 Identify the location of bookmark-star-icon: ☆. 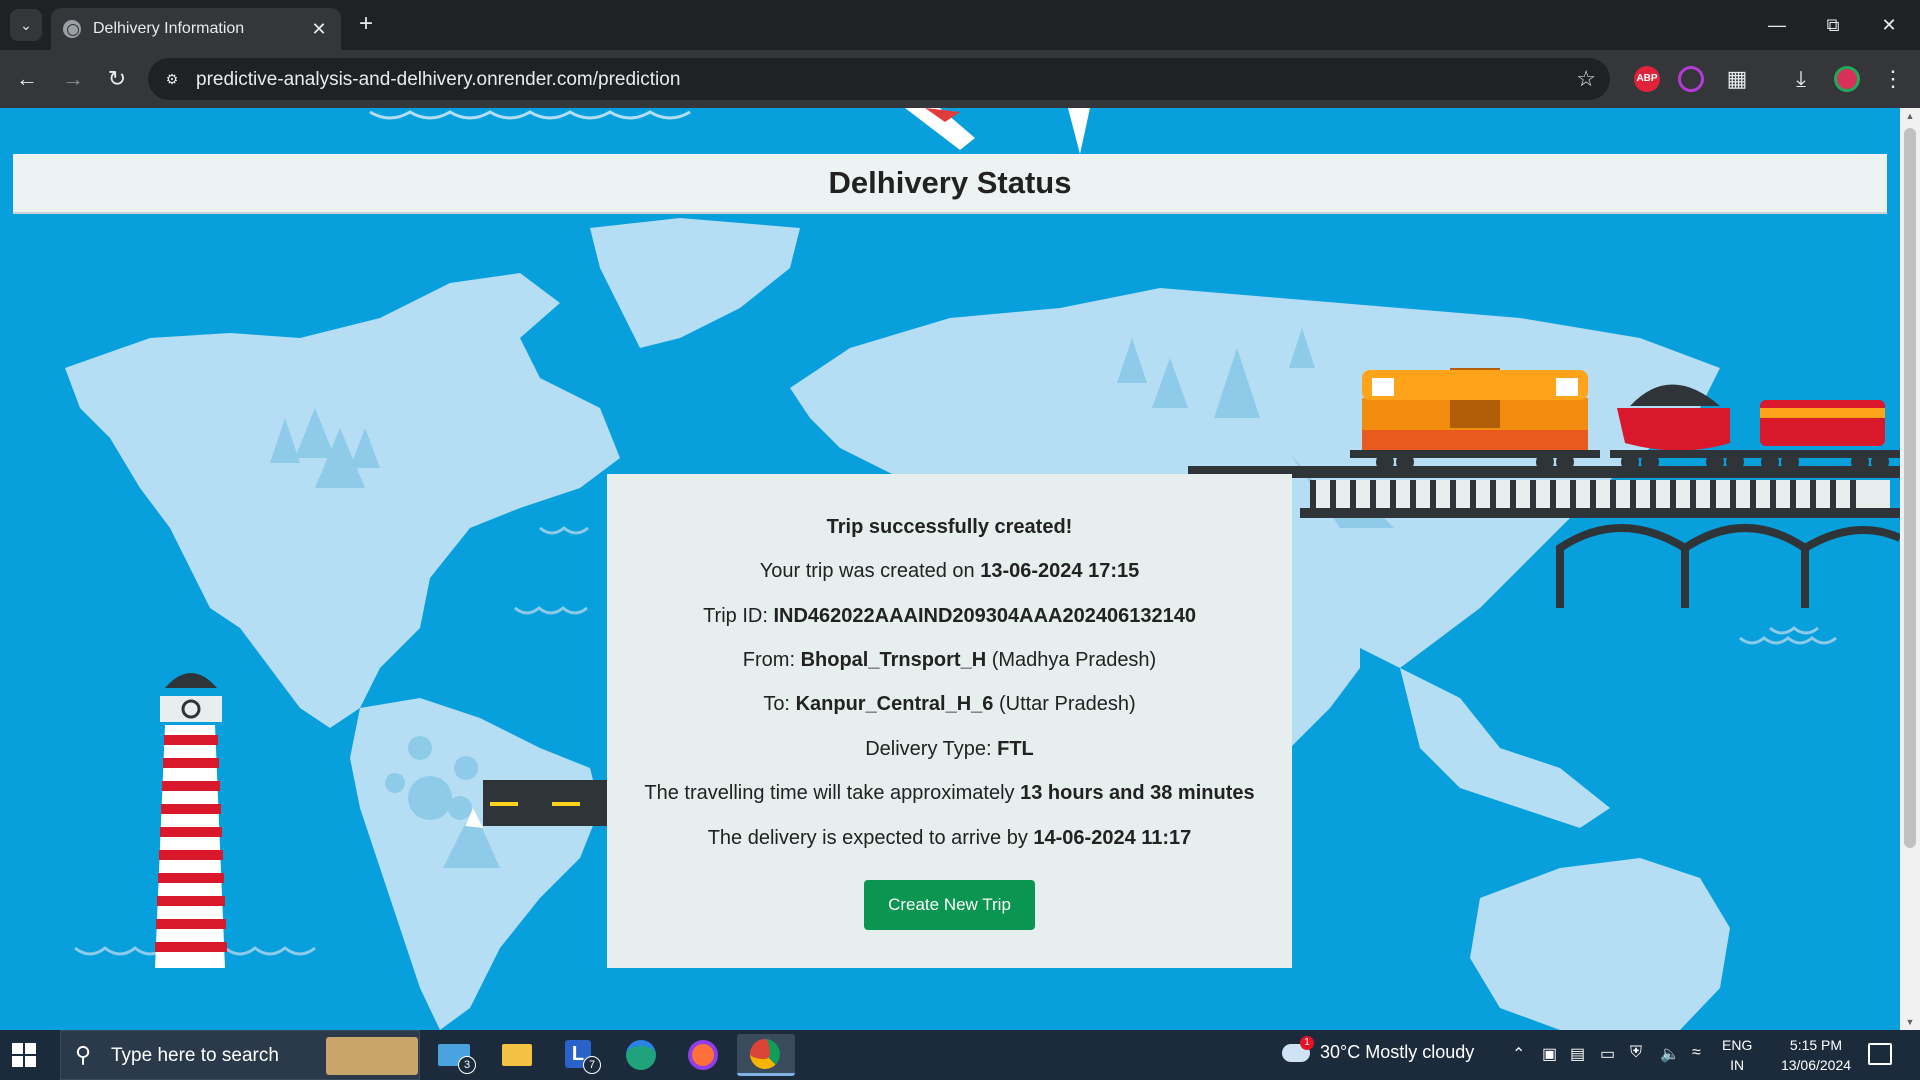
(1586, 79).